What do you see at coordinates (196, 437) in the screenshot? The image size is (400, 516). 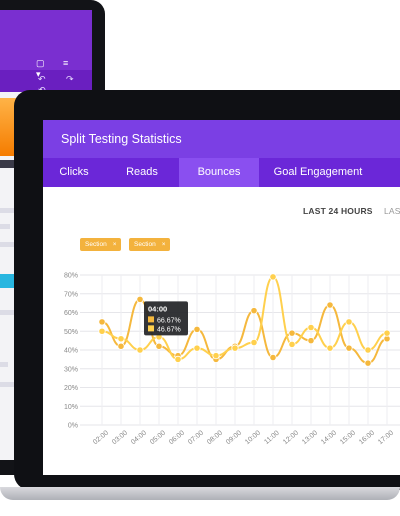 I see `x-tick-label: 07:00` at bounding box center [196, 437].